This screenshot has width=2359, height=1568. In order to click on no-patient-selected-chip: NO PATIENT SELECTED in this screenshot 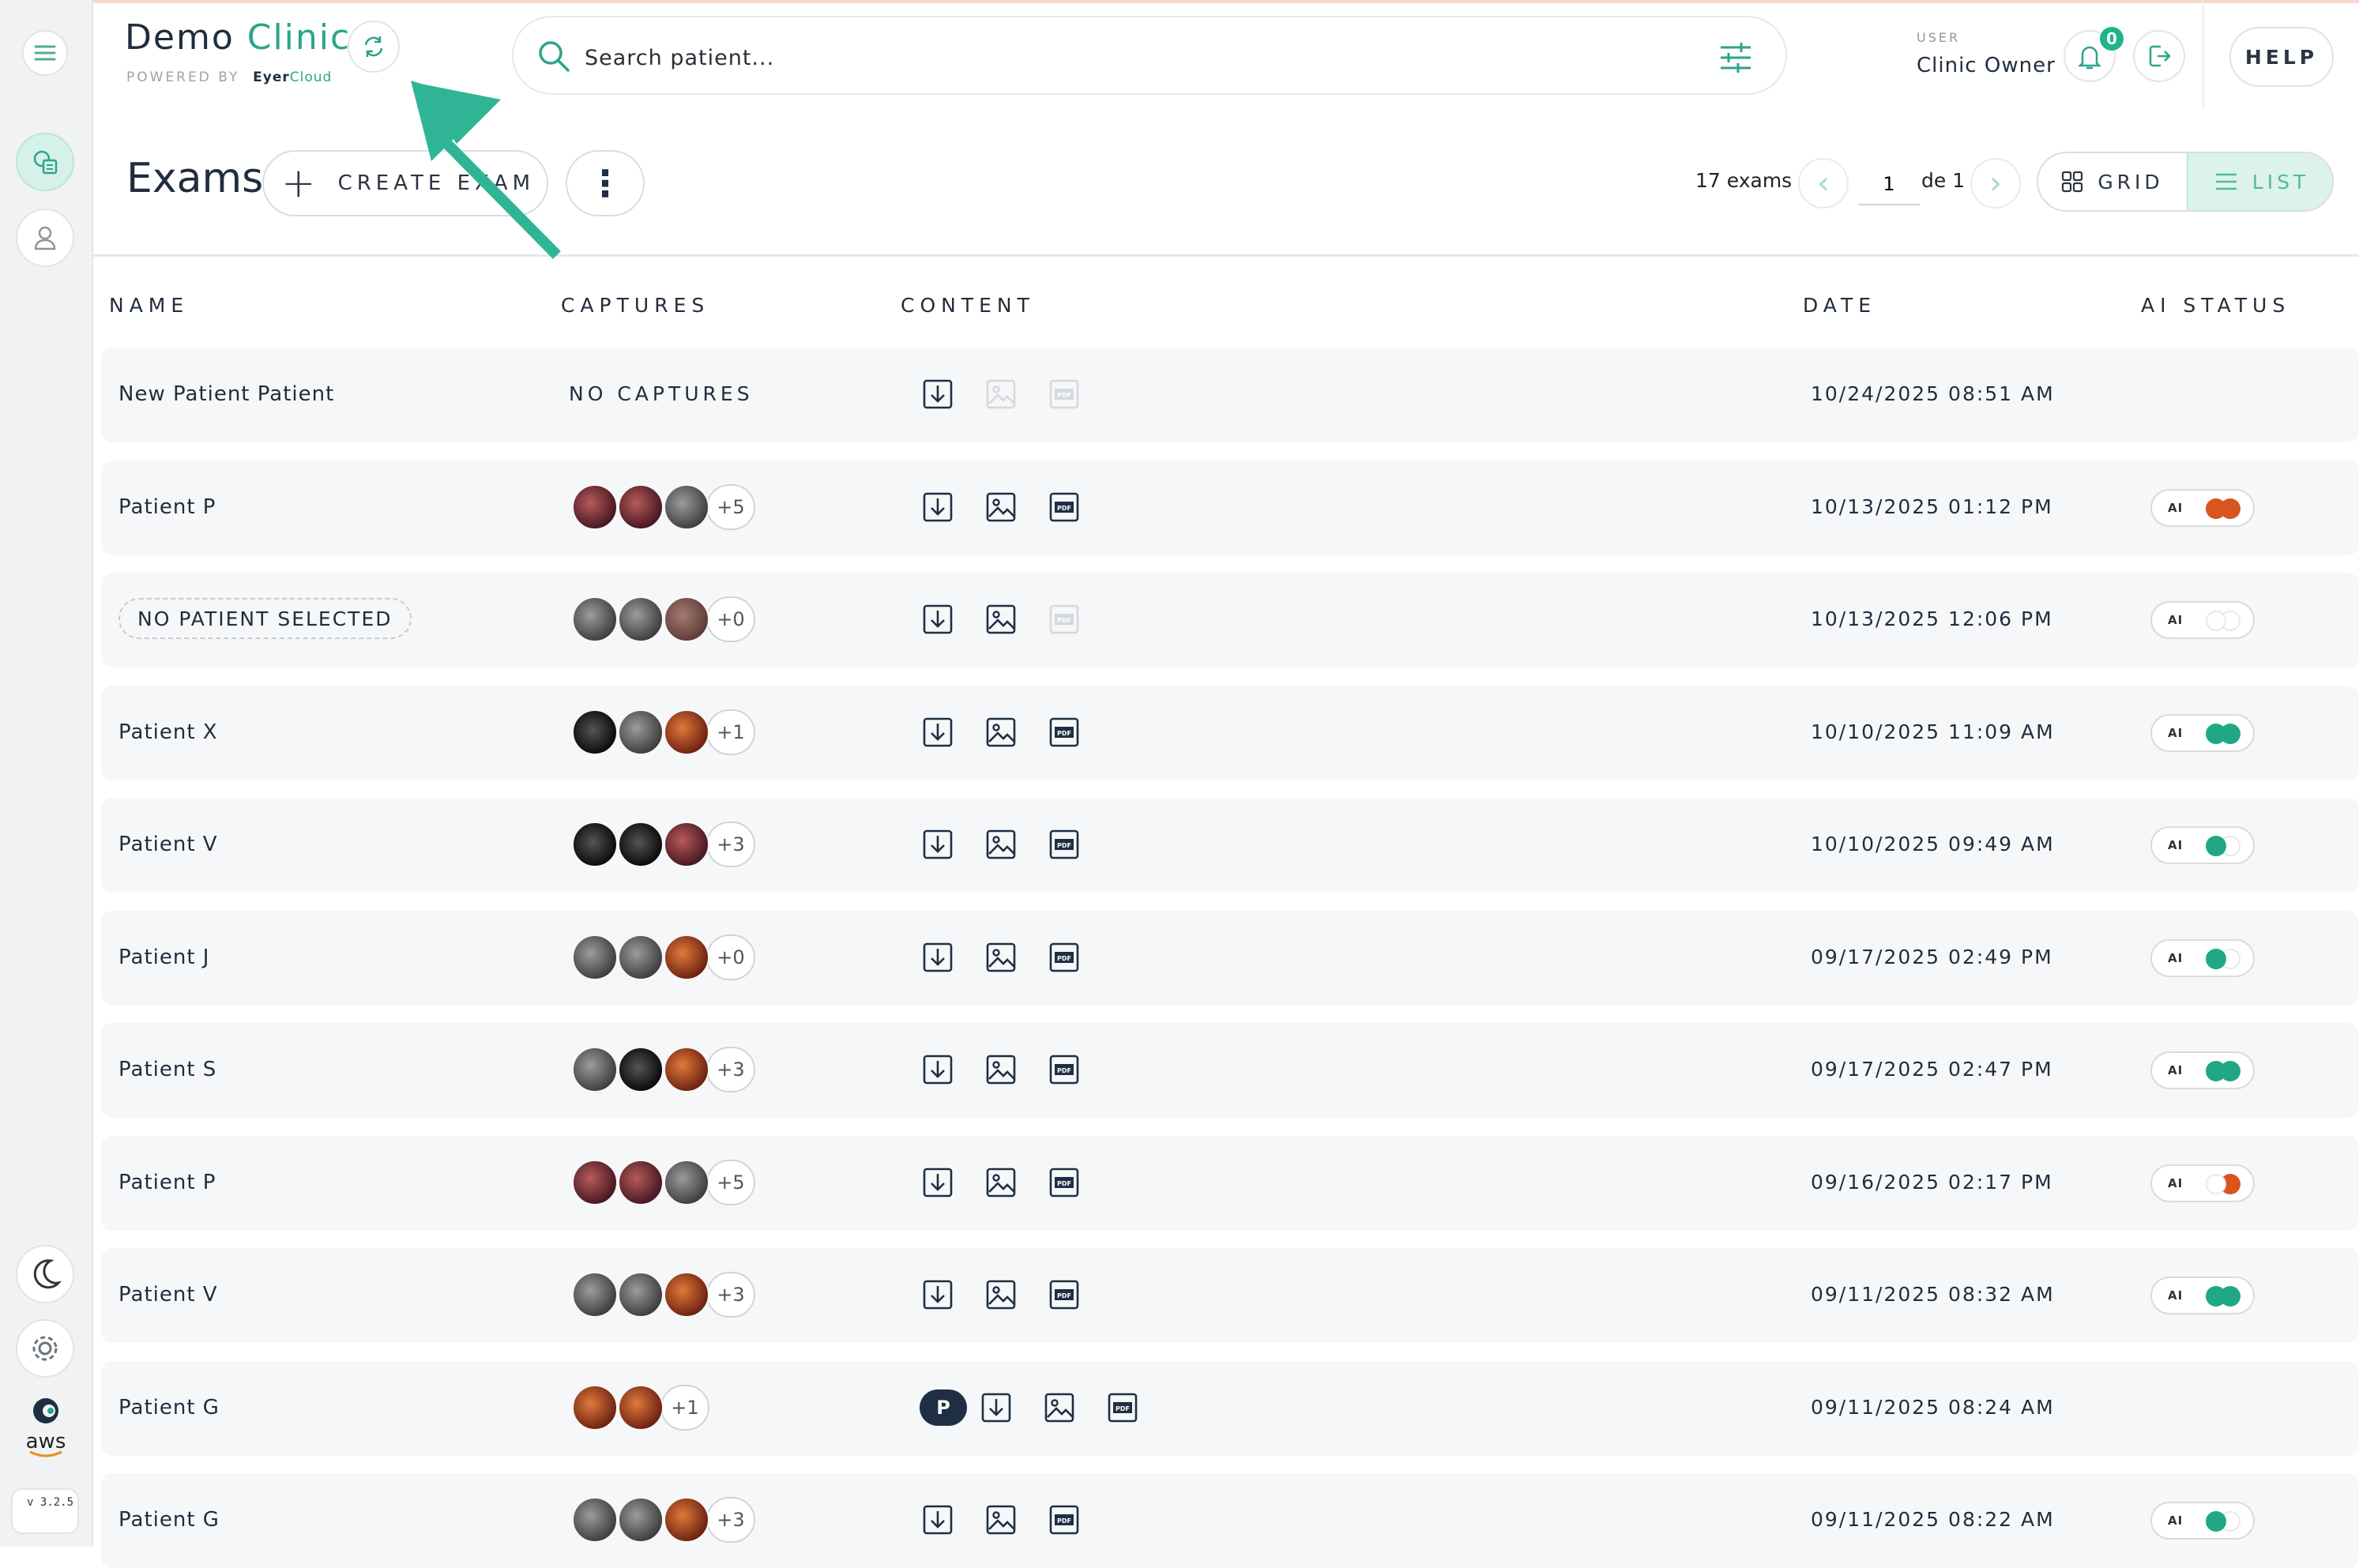, I will do `click(265, 618)`.